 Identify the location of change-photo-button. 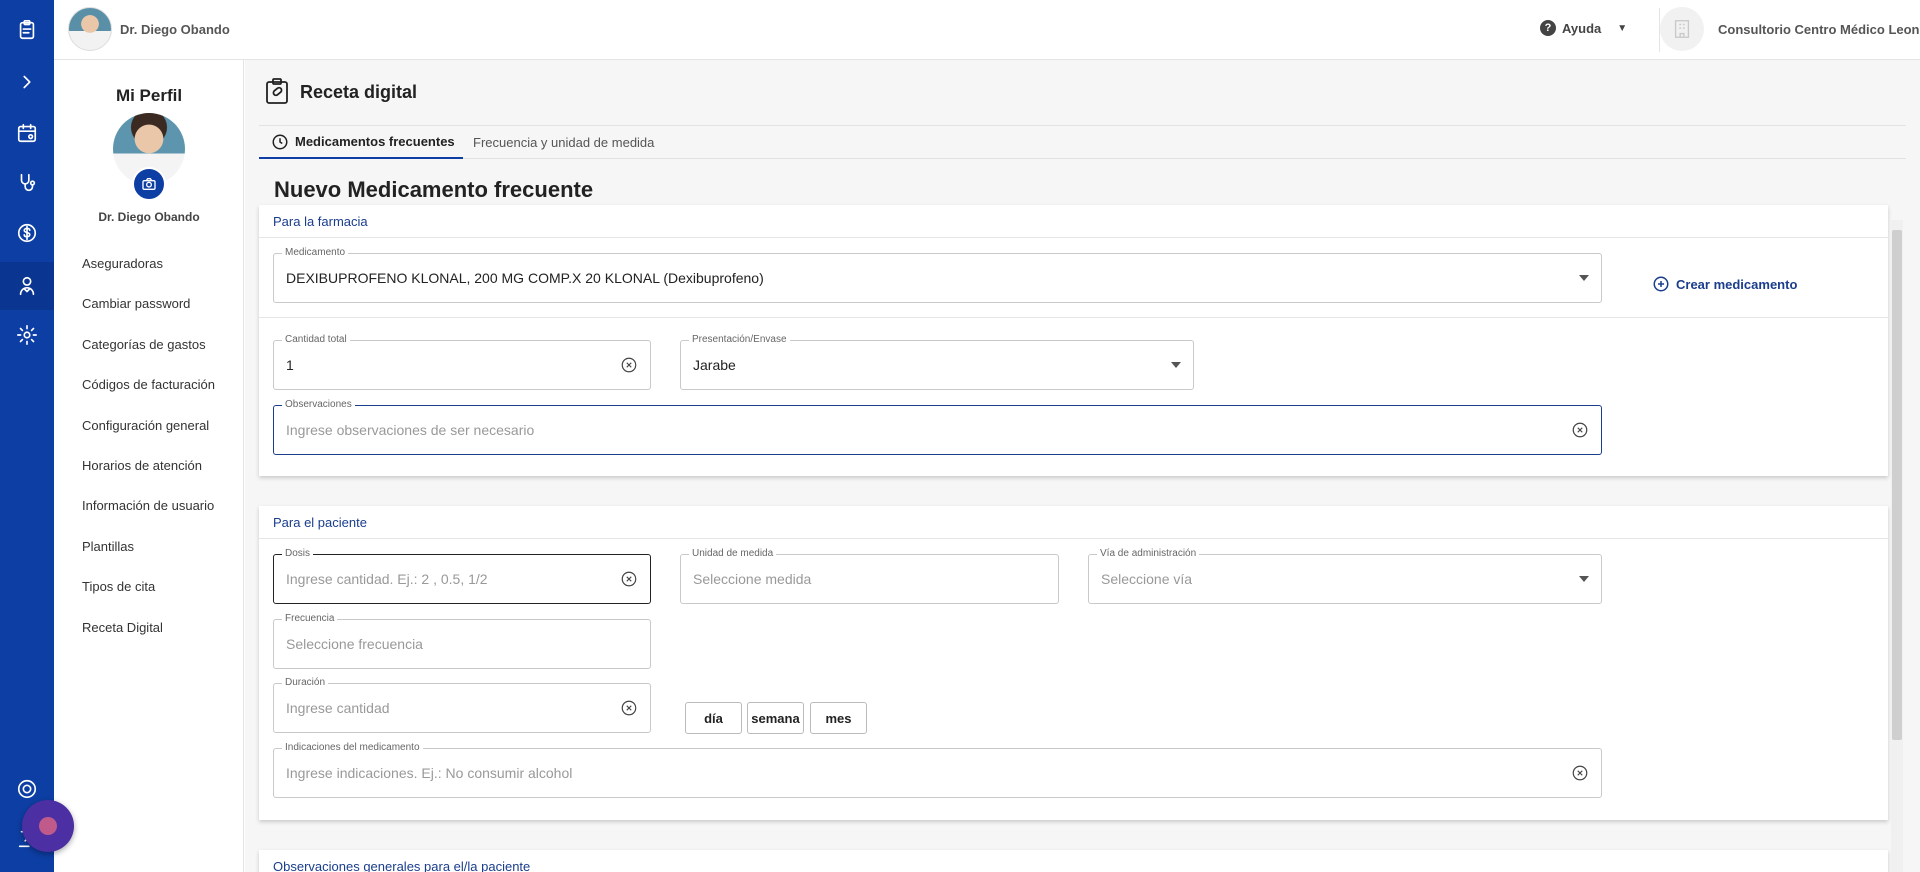
(149, 184).